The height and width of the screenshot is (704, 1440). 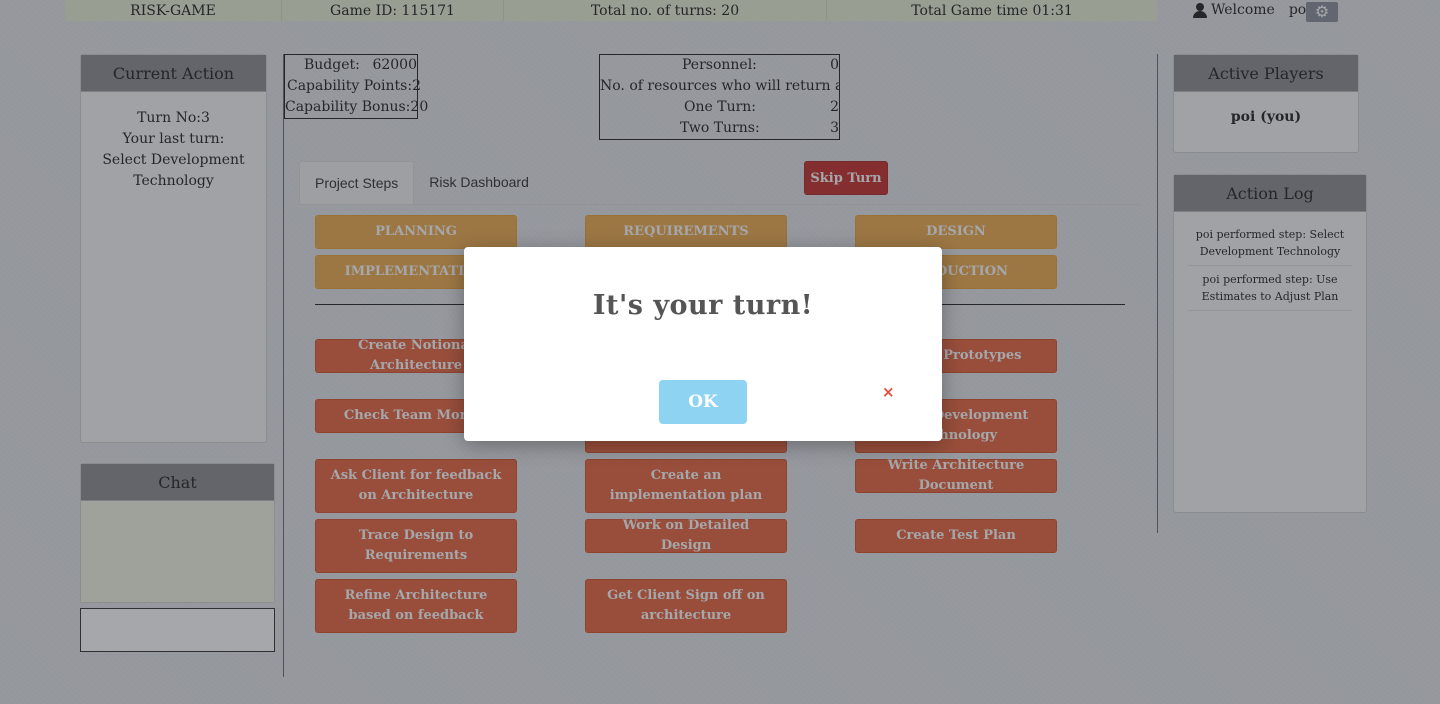 What do you see at coordinates (888, 392) in the screenshot?
I see `close-icon: ×` at bounding box center [888, 392].